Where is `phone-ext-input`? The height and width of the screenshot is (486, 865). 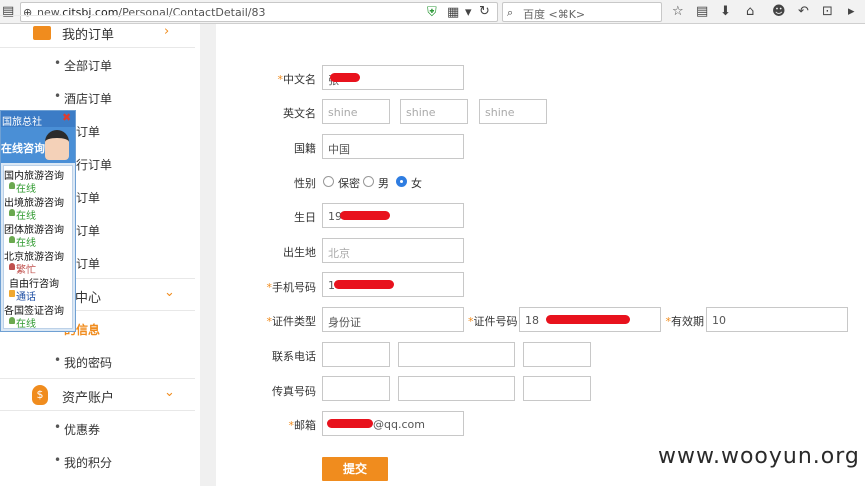
phone-ext-input is located at coordinates (557, 354).